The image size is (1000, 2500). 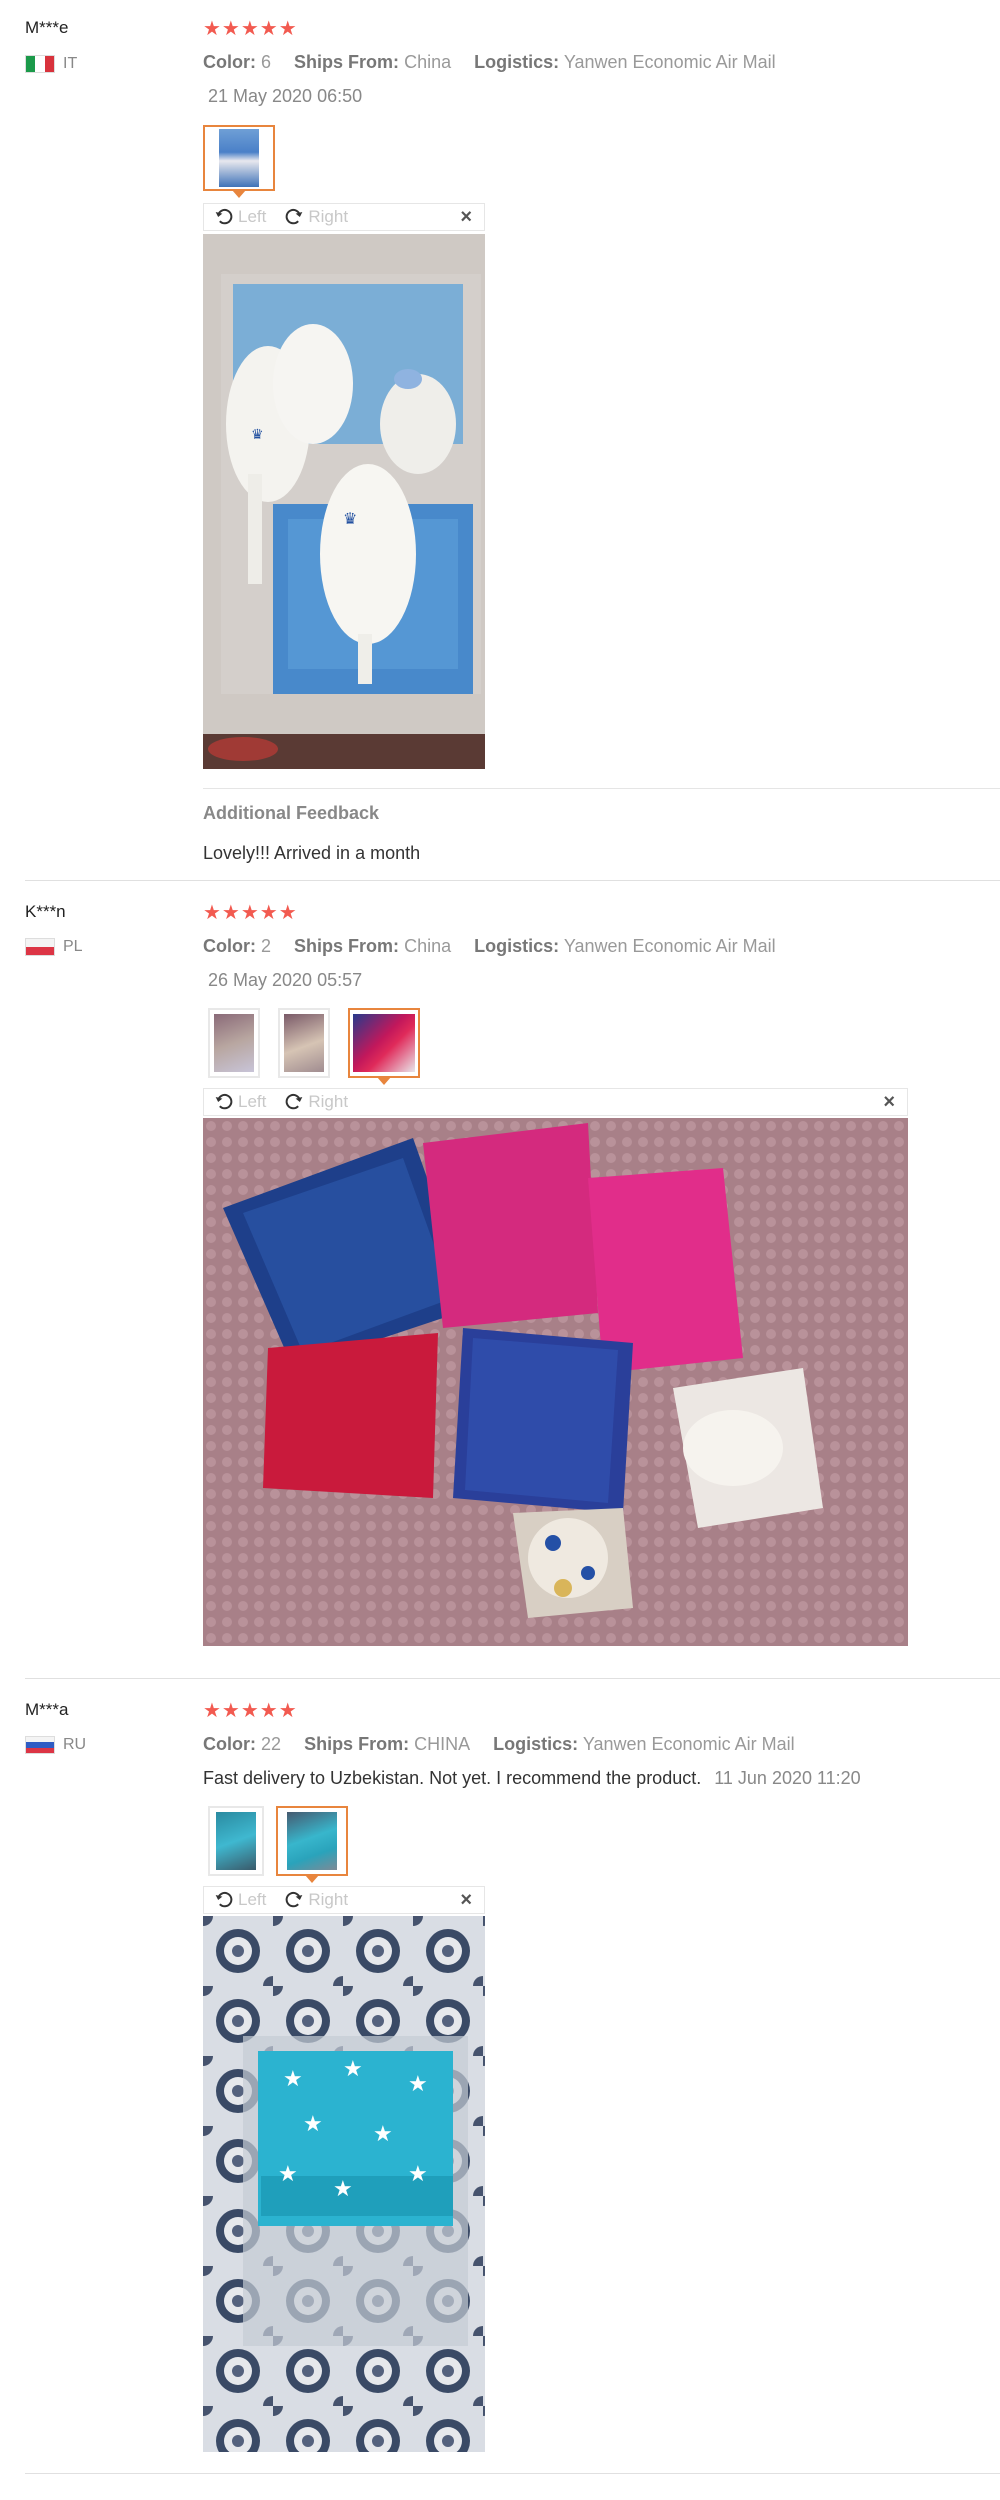 I want to click on reviewer-country: RU, so click(x=55, y=1745).